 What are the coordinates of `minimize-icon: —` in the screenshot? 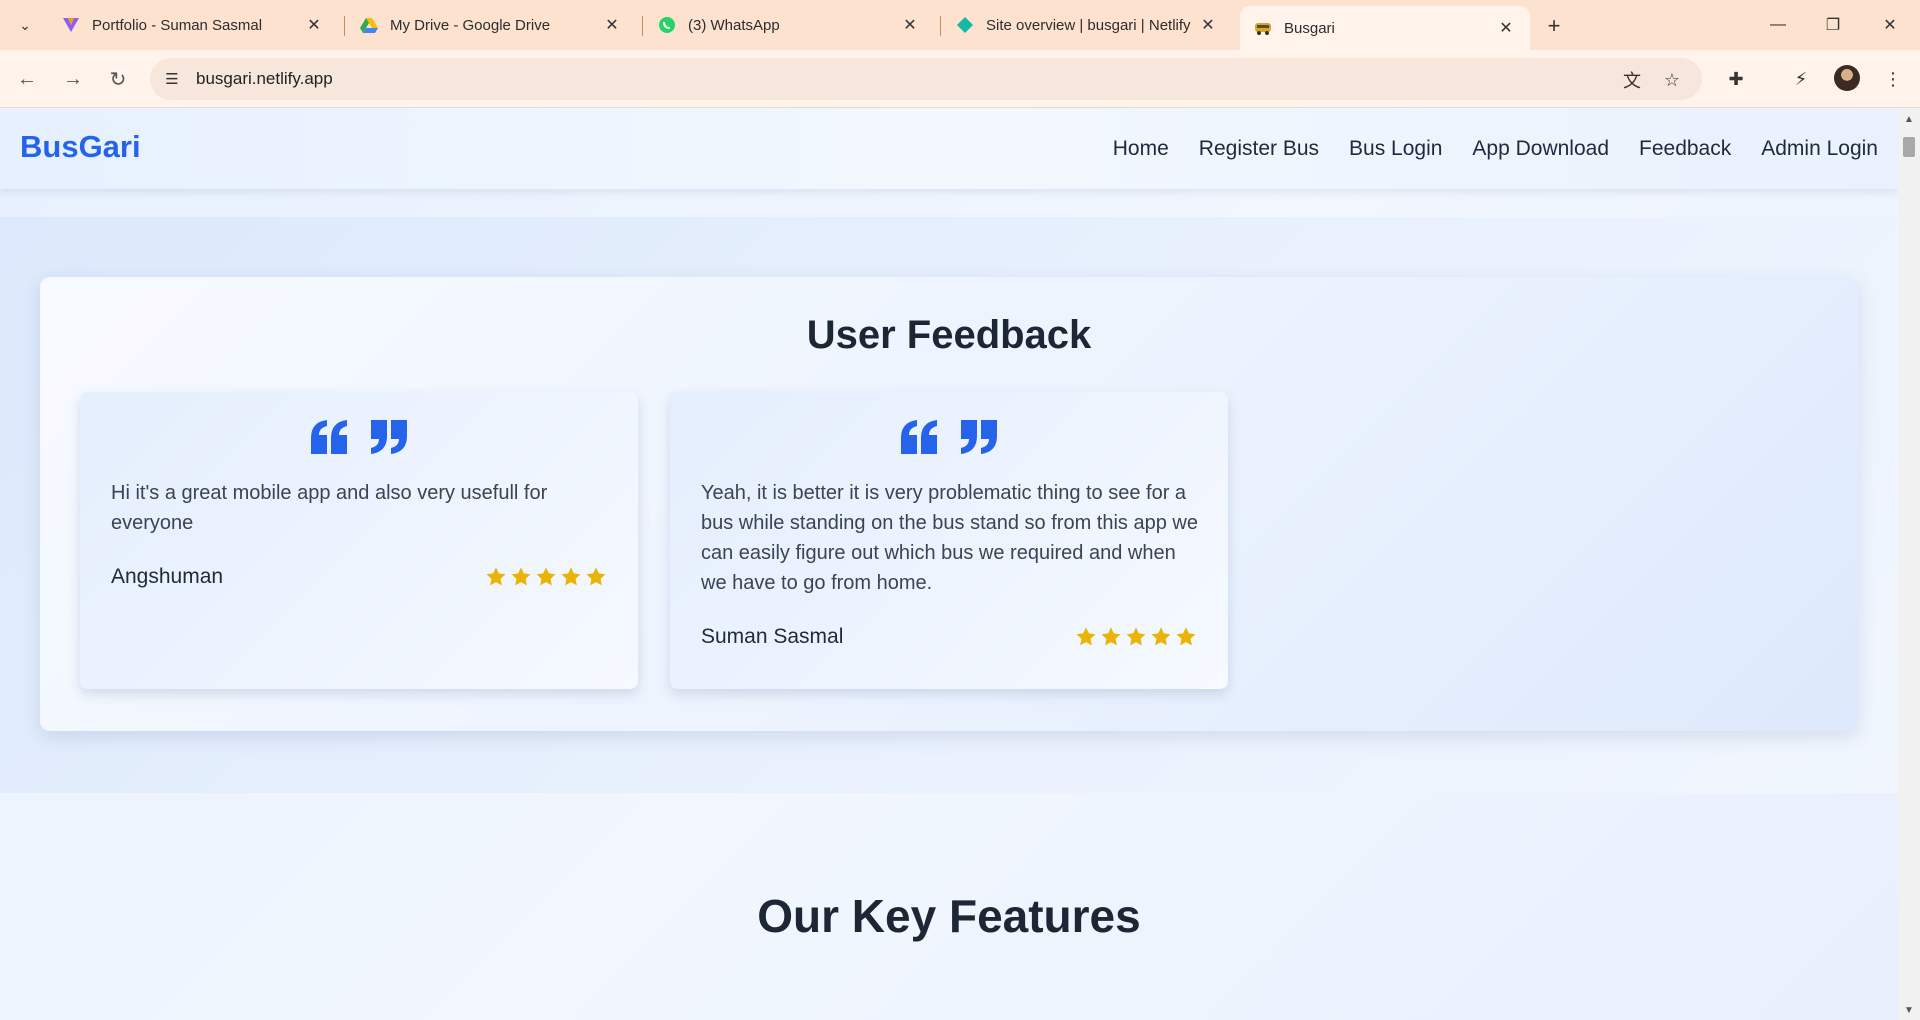 It's located at (1778, 24).